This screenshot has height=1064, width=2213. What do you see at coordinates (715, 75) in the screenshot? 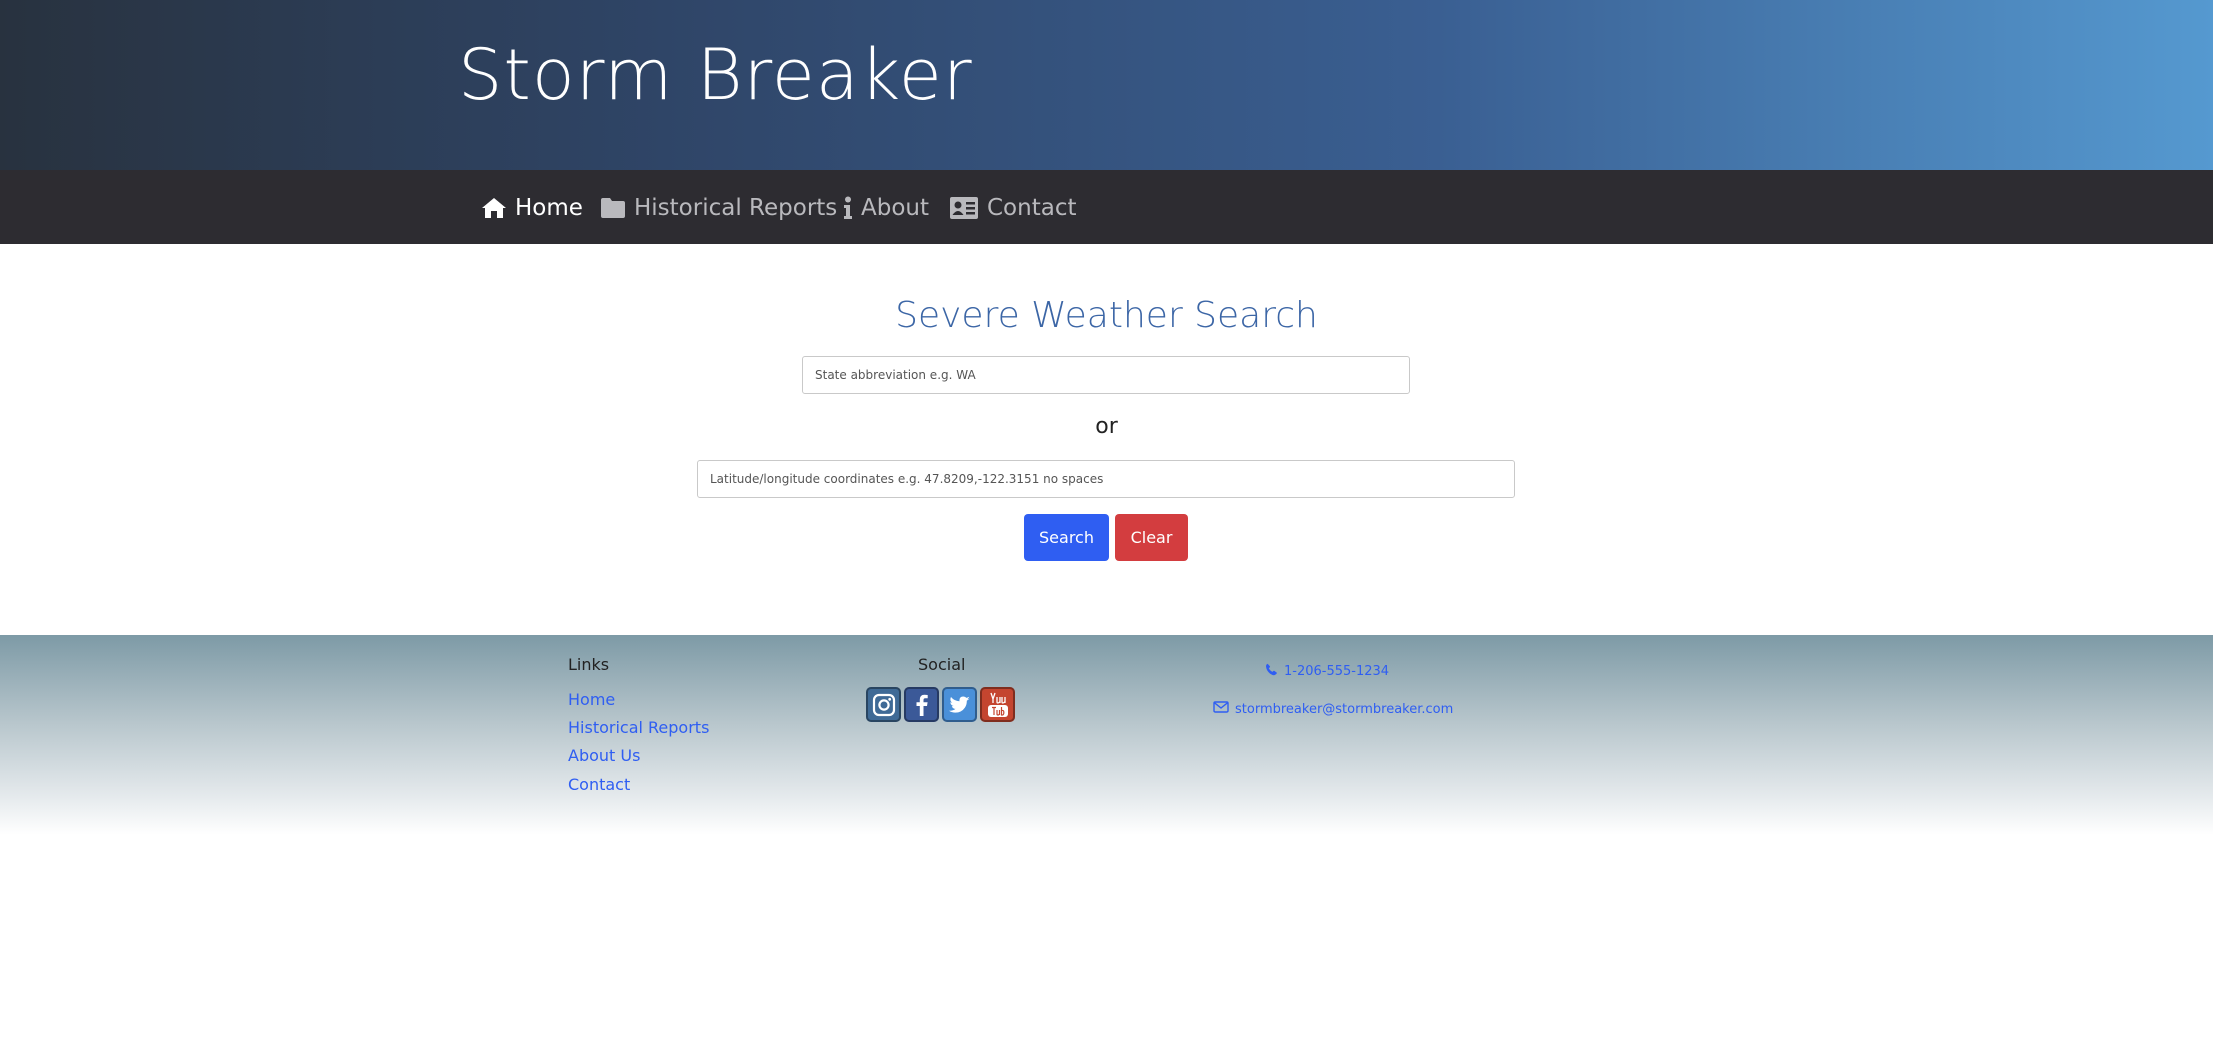
I see `site-title: Storm Breaker` at bounding box center [715, 75].